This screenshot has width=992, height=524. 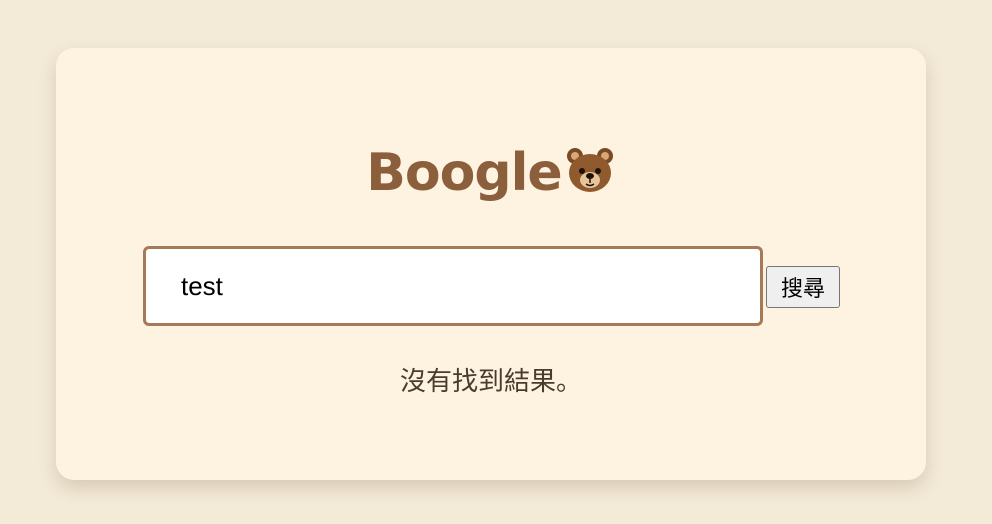 I want to click on logo-text: Boogle, so click(x=464, y=173).